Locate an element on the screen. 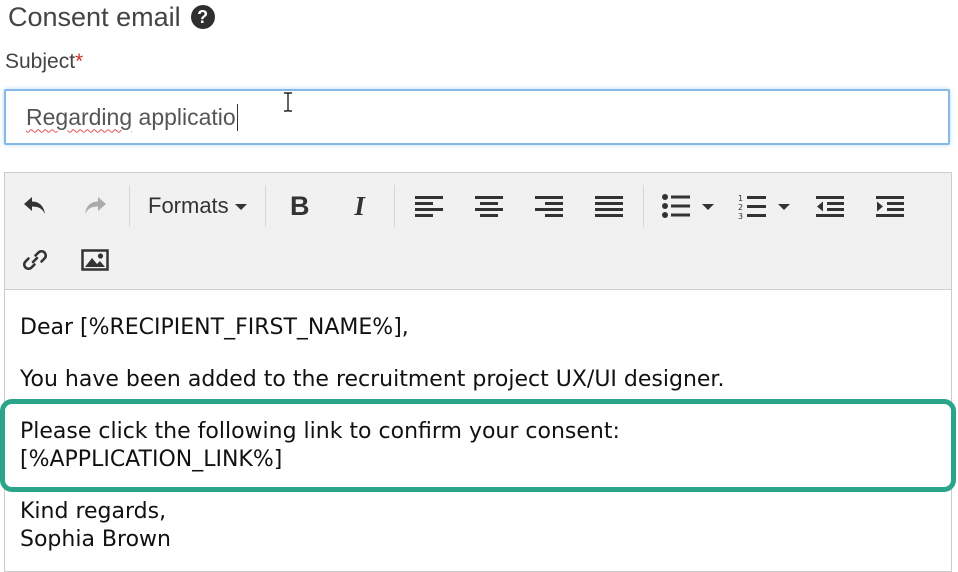 Image resolution: width=958 pixels, height=572 pixels. align-center-button is located at coordinates (489, 206).